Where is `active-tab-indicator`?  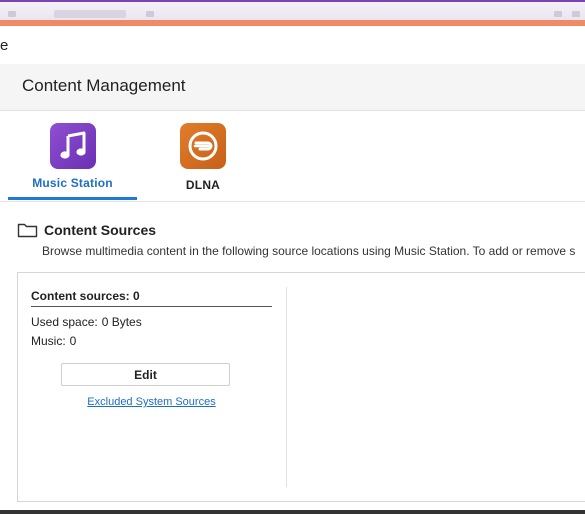
active-tab-indicator is located at coordinates (72, 198).